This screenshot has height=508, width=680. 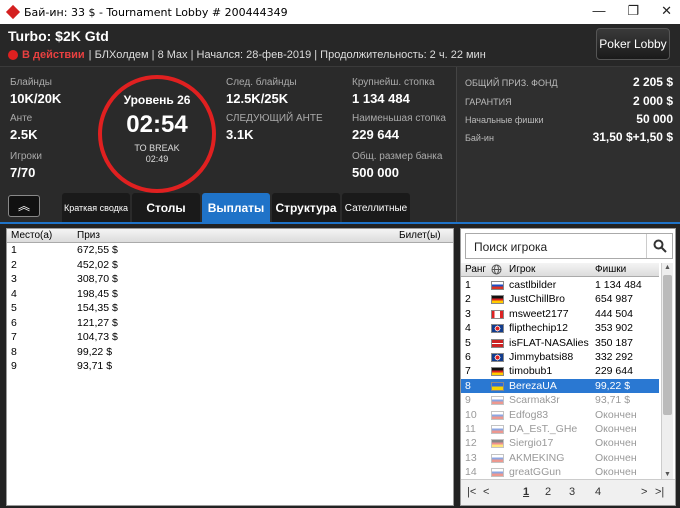 I want to click on player-rank: 7, so click(x=468, y=371).